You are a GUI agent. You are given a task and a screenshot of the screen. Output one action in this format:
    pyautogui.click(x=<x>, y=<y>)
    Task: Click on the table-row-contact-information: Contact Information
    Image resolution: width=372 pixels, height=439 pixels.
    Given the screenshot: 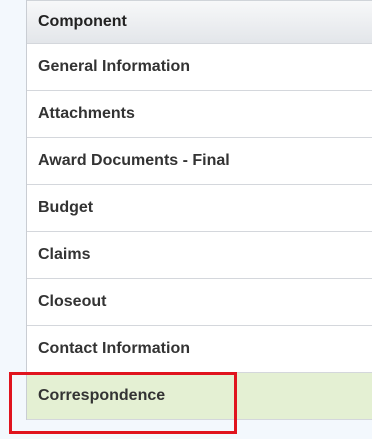 What is the action you would take?
    pyautogui.click(x=199, y=349)
    